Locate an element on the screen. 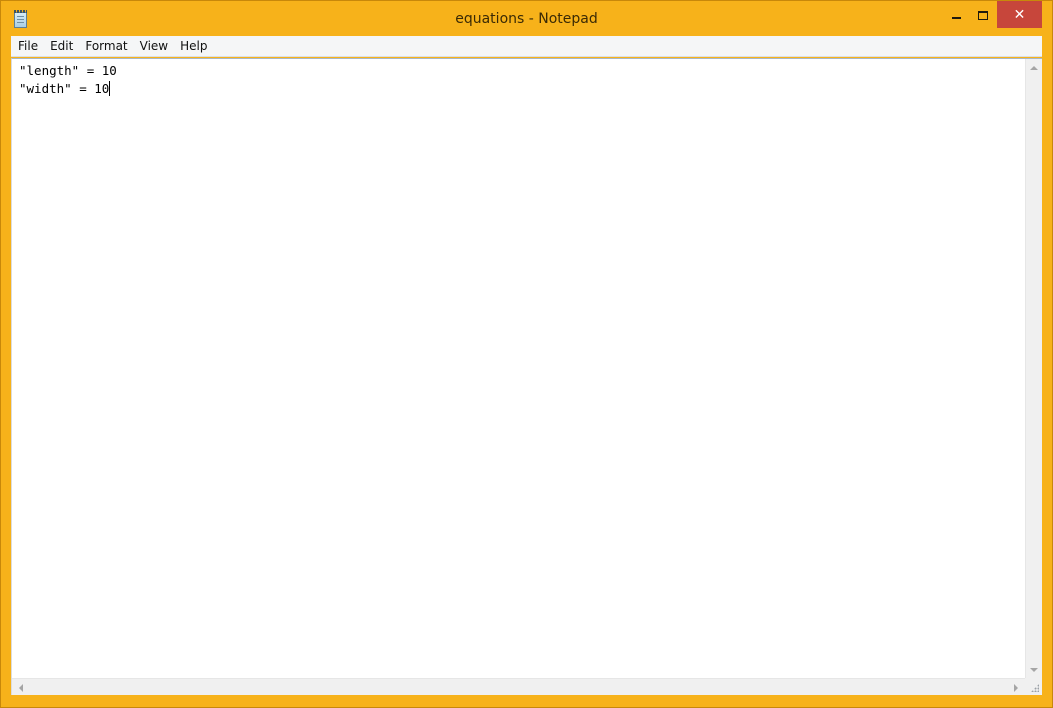 This screenshot has height=708, width=1053. close-button: ✕ is located at coordinates (1019, 14).